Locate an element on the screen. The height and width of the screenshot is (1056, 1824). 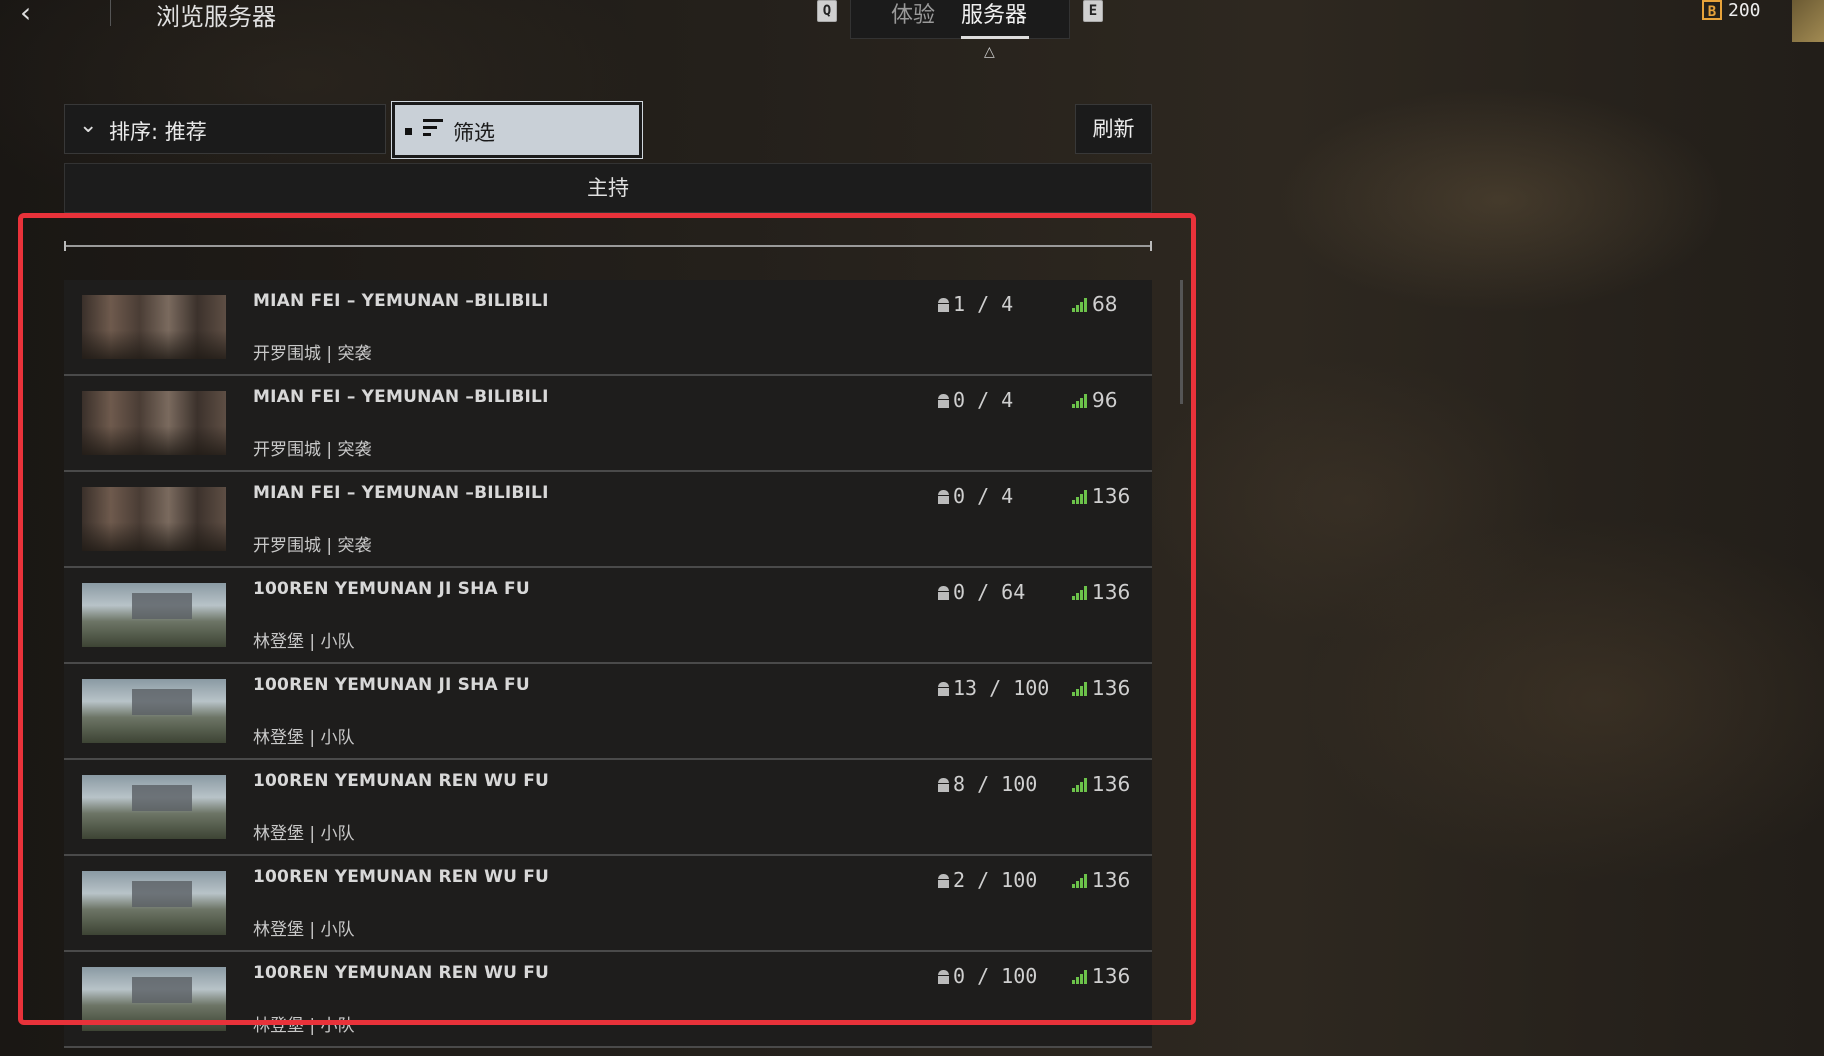
filter-button: 筛选 is located at coordinates (517, 130).